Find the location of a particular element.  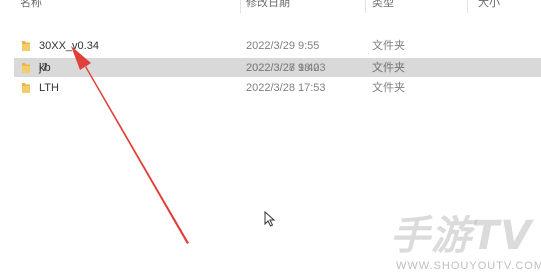

column-header-size: 大小 is located at coordinates (489, 6).